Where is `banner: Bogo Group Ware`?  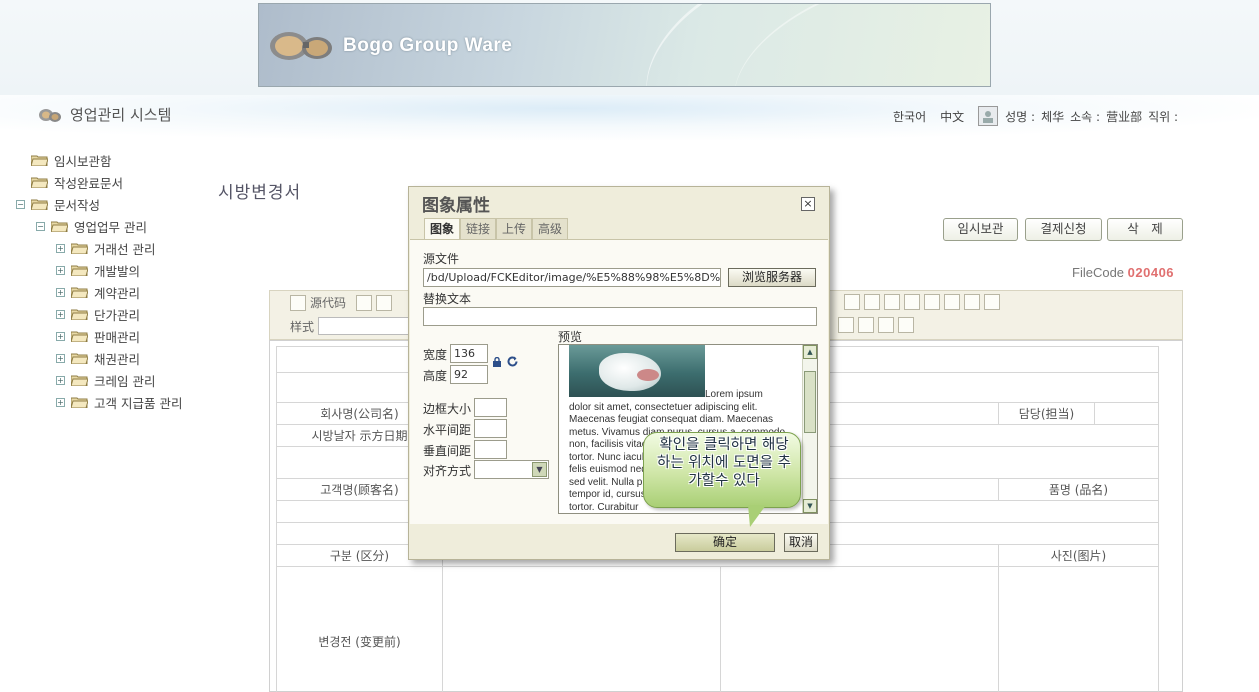 banner: Bogo Group Ware is located at coordinates (624, 45).